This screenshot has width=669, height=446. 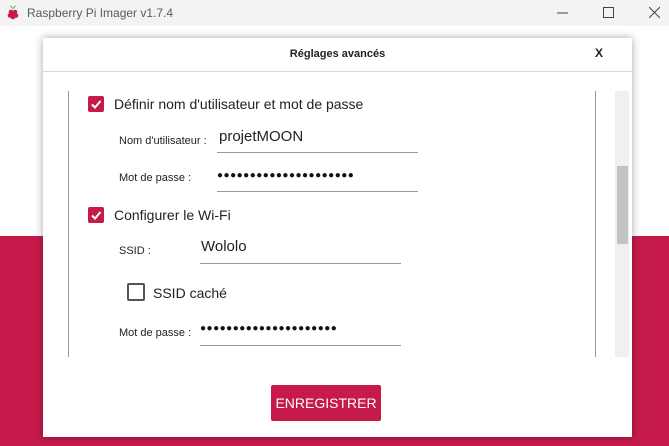 I want to click on title-bar: Raspberry Pi Imager v1.7.4, so click(x=334, y=13).